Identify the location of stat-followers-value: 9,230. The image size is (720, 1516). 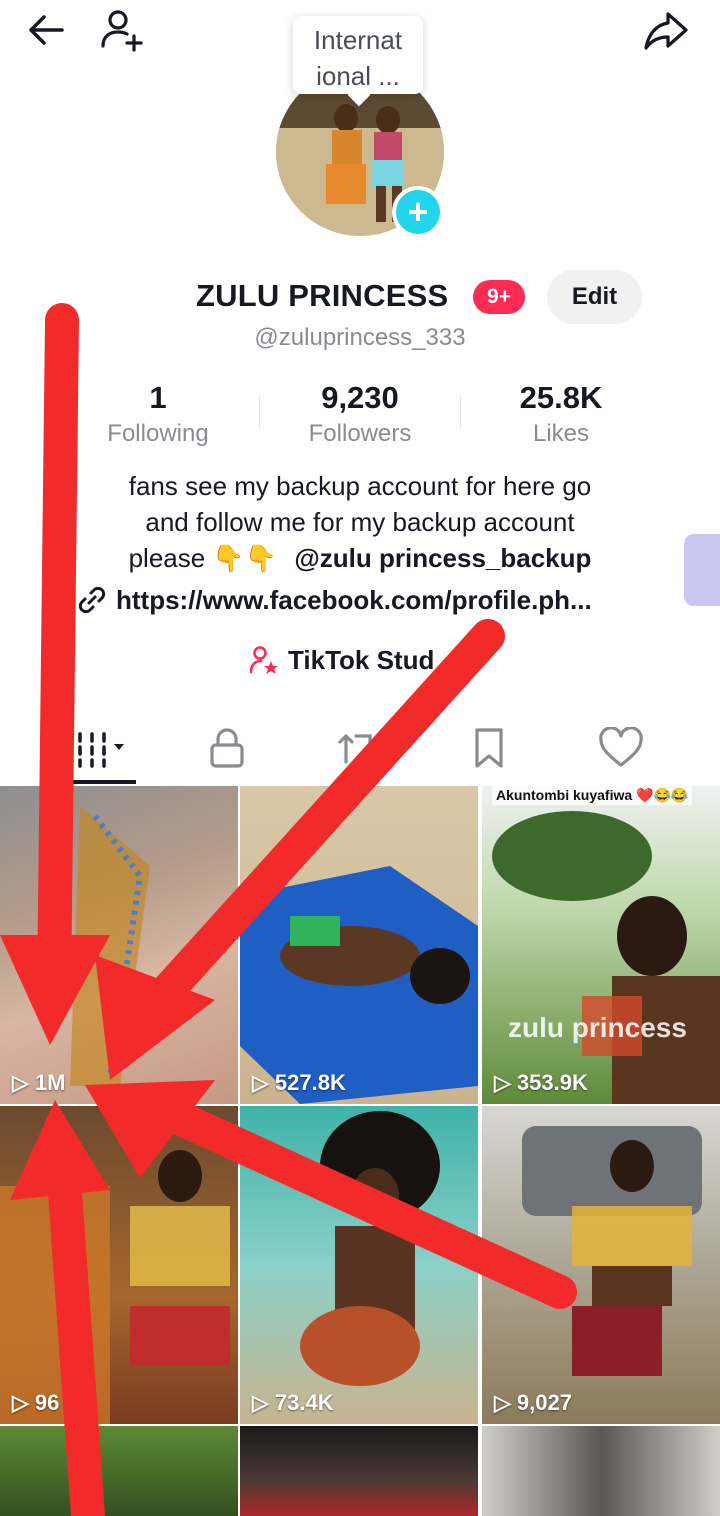
(360, 397).